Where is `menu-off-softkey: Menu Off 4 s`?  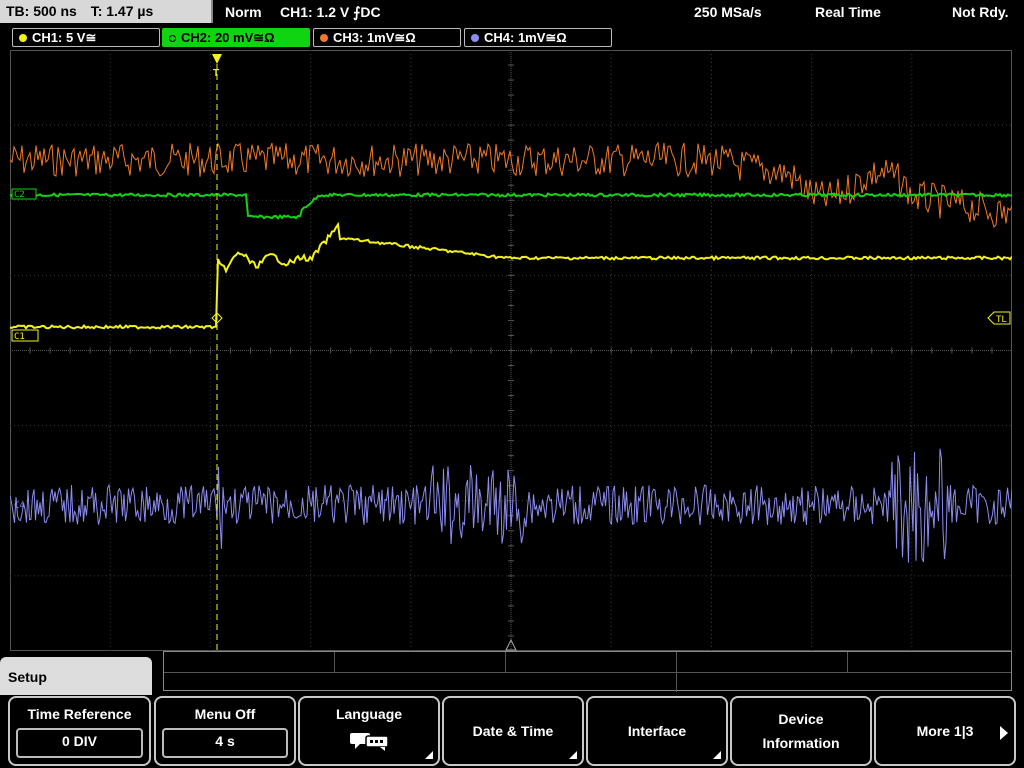
menu-off-softkey: Menu Off 4 s is located at coordinates (225, 731).